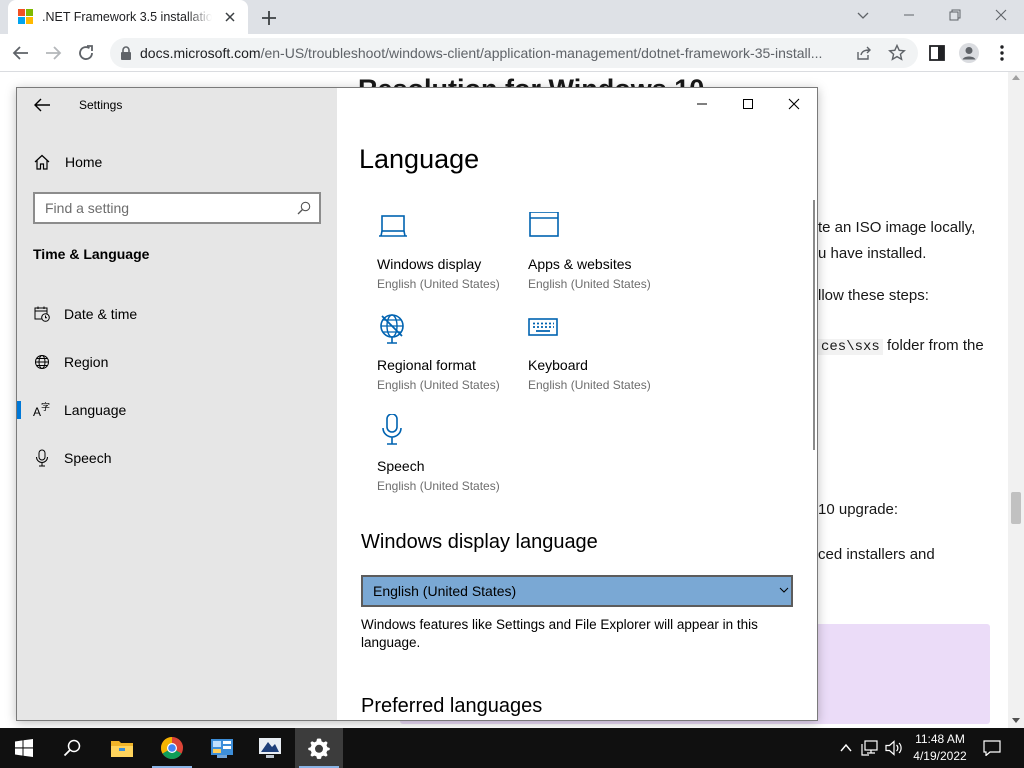 This screenshot has width=1024, height=768. I want to click on code-fragment: ces\sxs, so click(850, 347).